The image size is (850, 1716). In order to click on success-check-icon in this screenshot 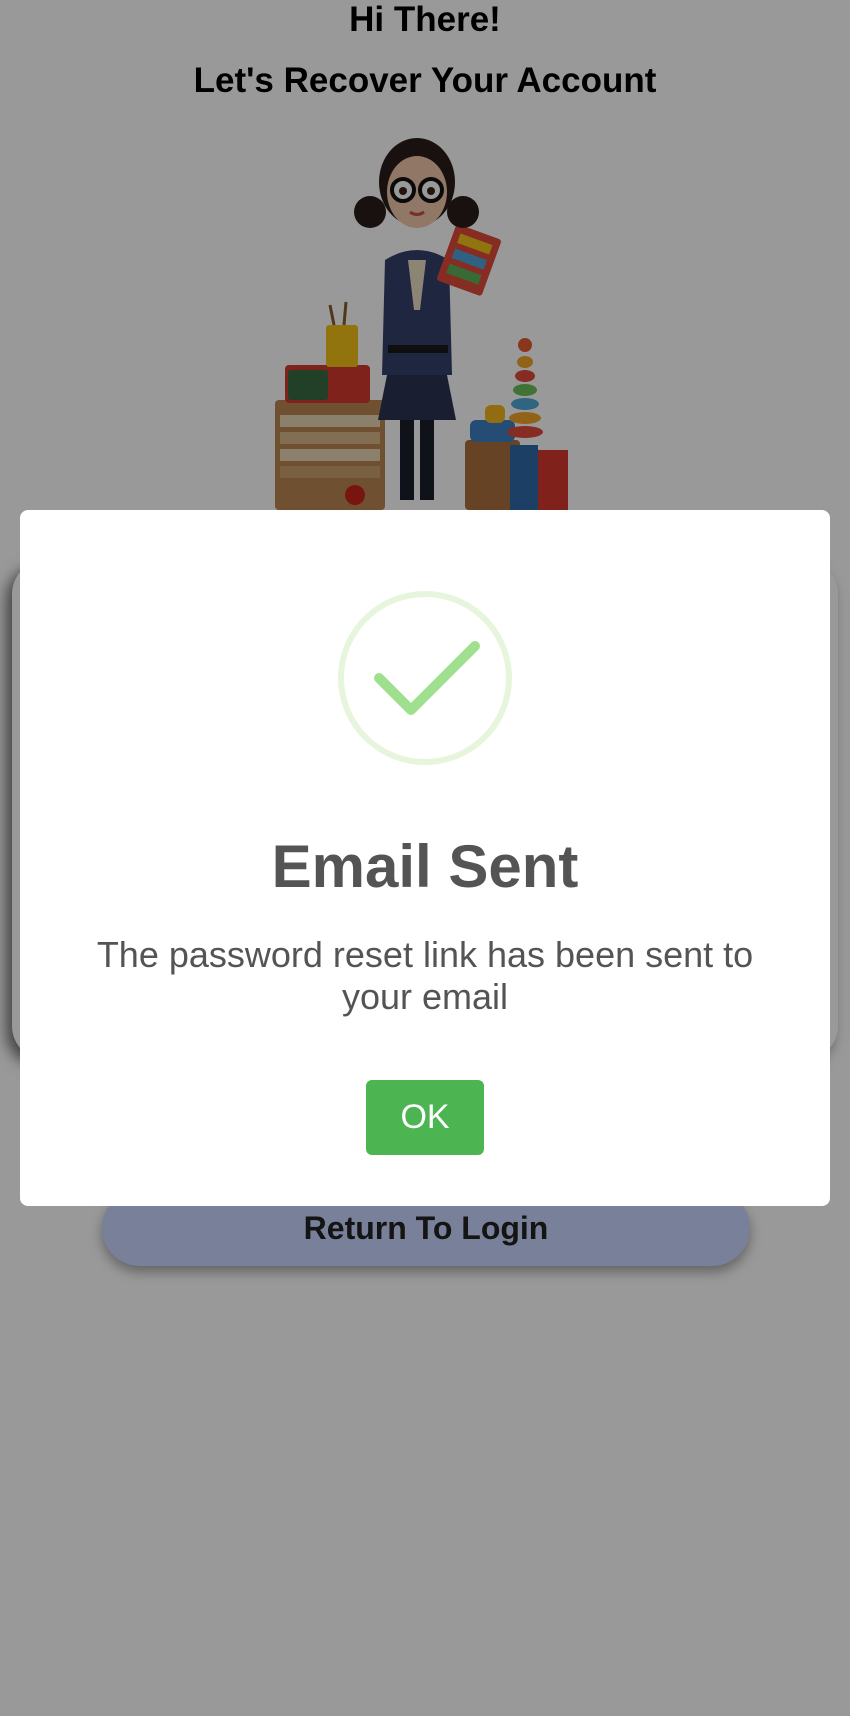, I will do `click(425, 678)`.